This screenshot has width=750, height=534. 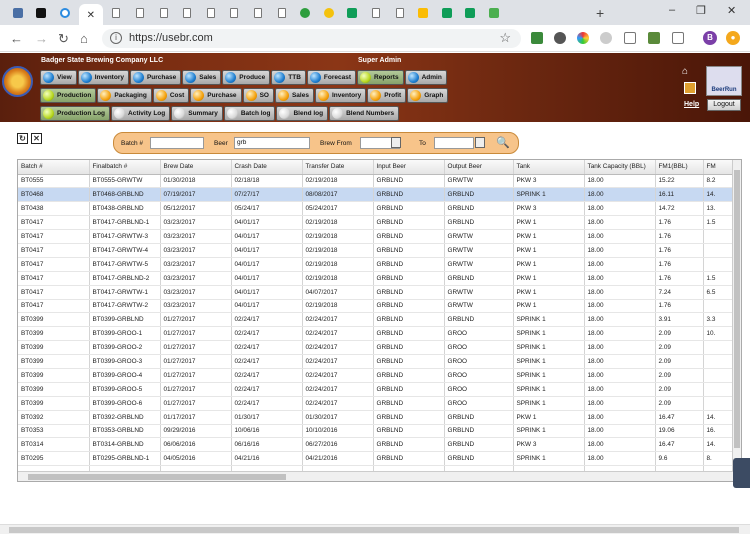 What do you see at coordinates (216, 95) in the screenshot?
I see `submenu-purchase: Purchase` at bounding box center [216, 95].